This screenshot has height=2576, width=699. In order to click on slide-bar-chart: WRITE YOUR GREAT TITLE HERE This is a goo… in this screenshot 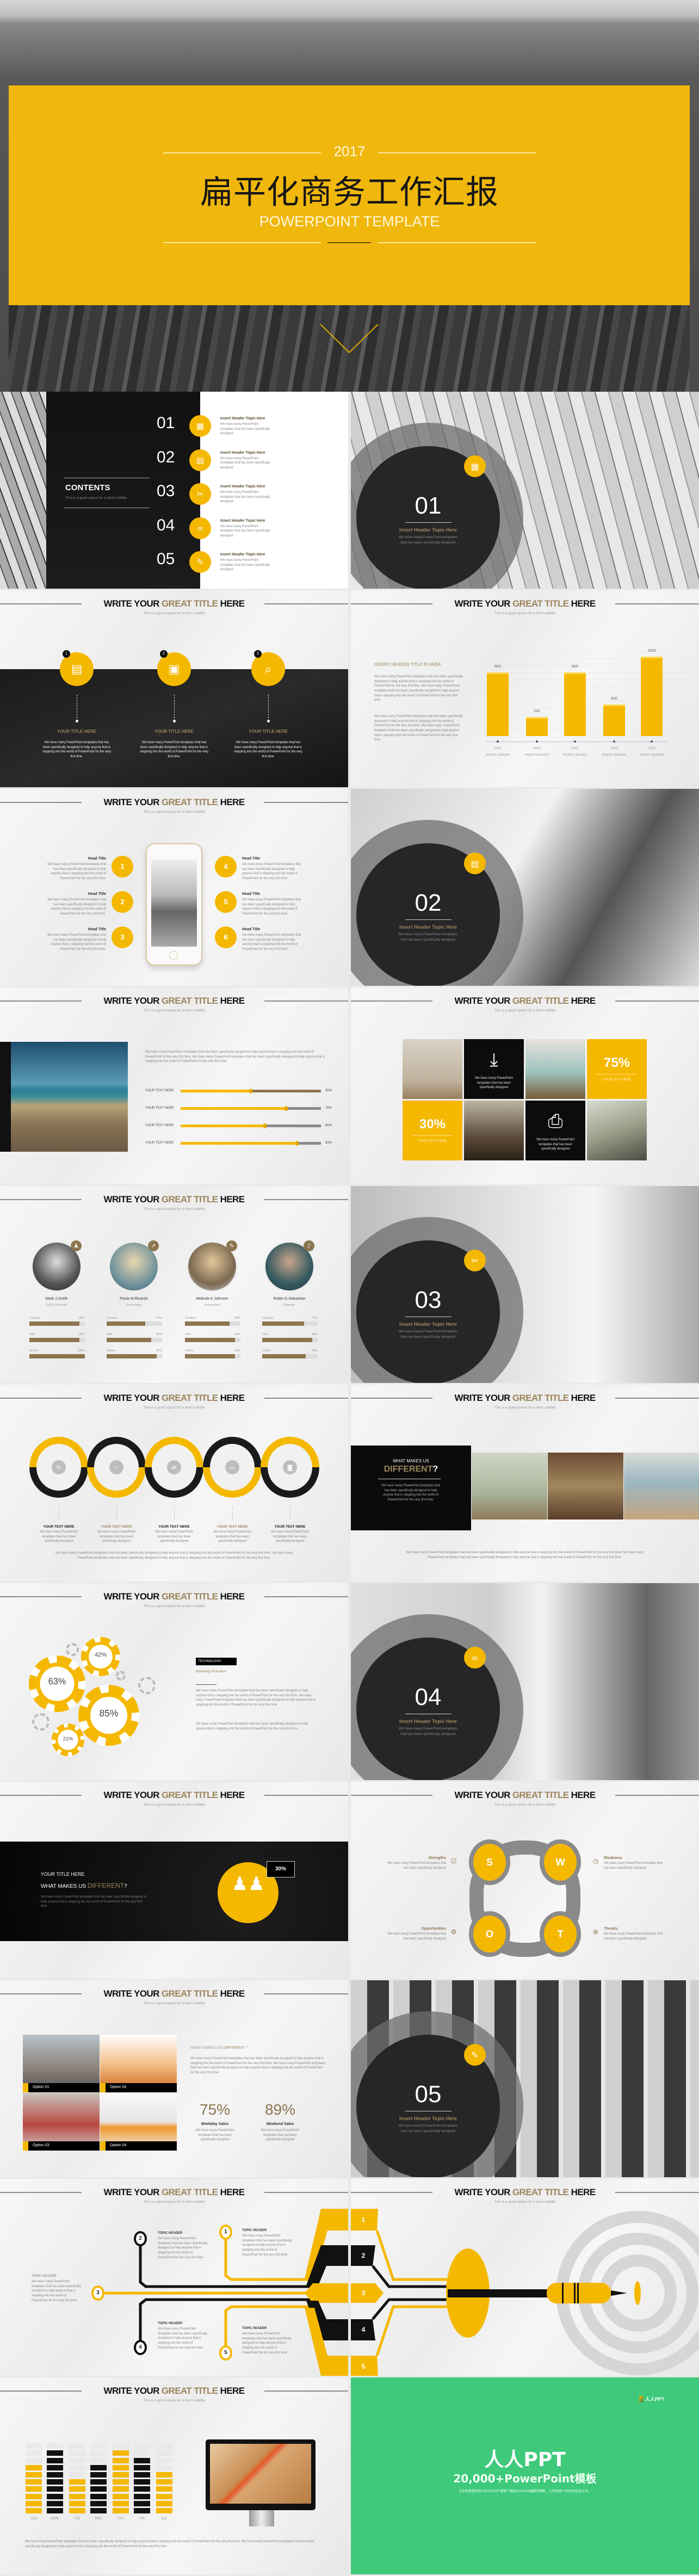, I will do `click(525, 689)`.